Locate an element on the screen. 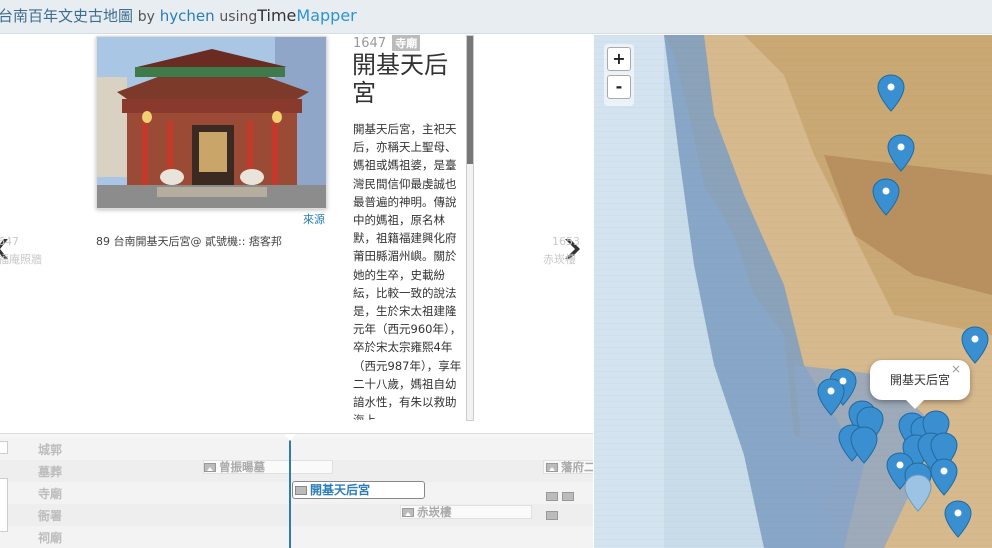 The image size is (992, 548). story-photo is located at coordinates (211, 122).